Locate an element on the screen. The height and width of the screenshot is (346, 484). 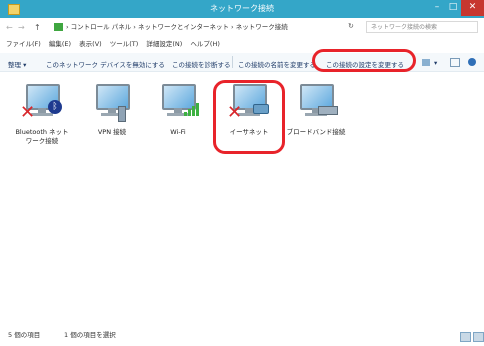
device-bluetooth: ᛒ ✕ Bluetooth ネット ワーク接続 is located at coordinates (42, 113).